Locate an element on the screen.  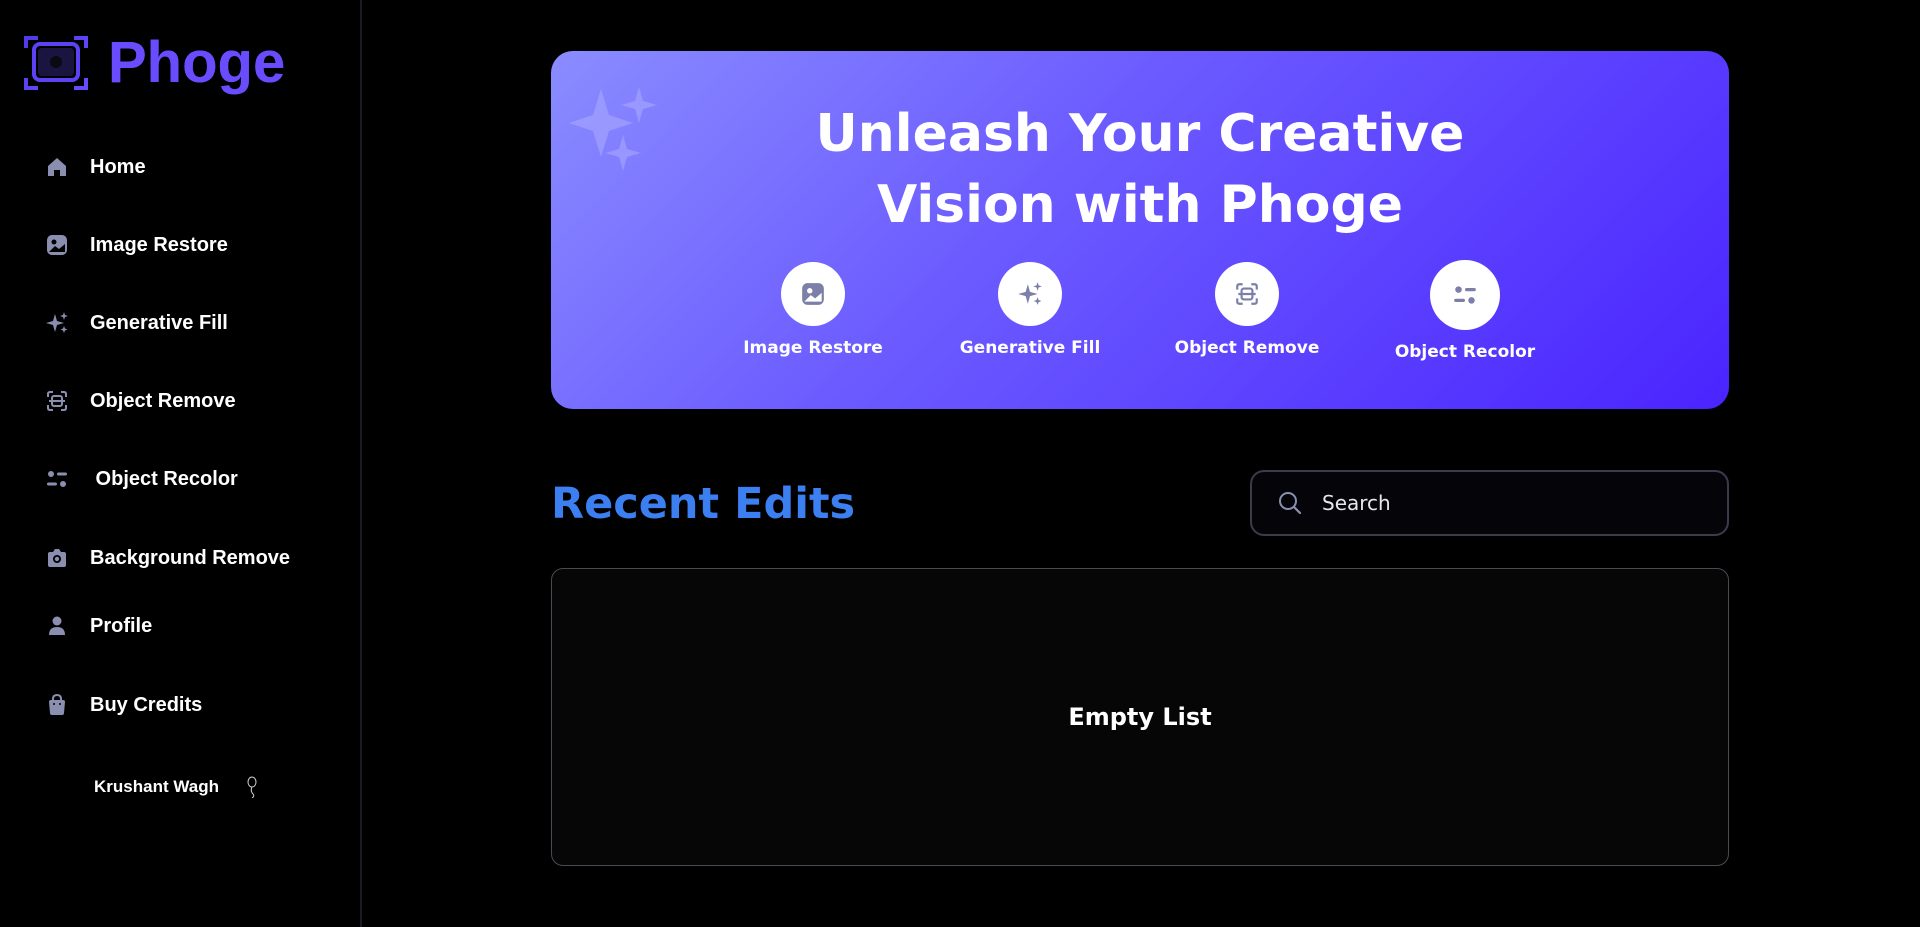
recent-edits-title: Recent Edits is located at coordinates (703, 504).